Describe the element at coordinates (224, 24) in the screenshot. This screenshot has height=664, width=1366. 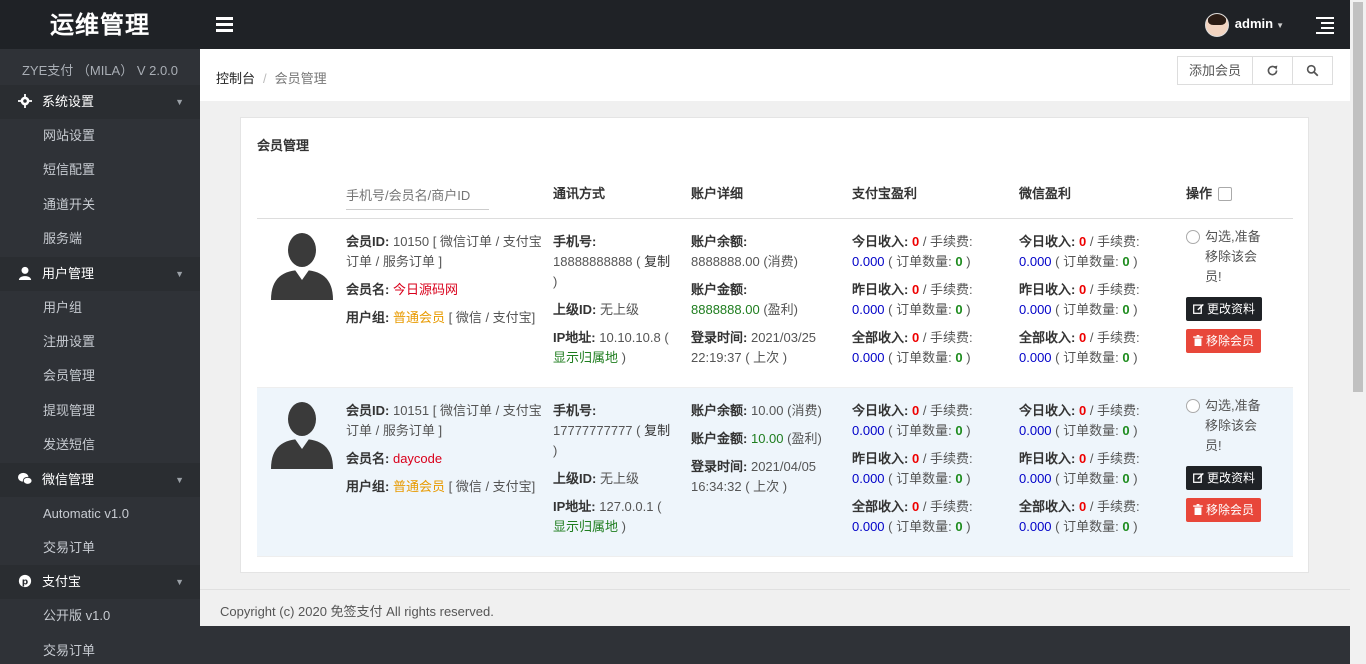
I see `menu-toggle-icon` at that location.